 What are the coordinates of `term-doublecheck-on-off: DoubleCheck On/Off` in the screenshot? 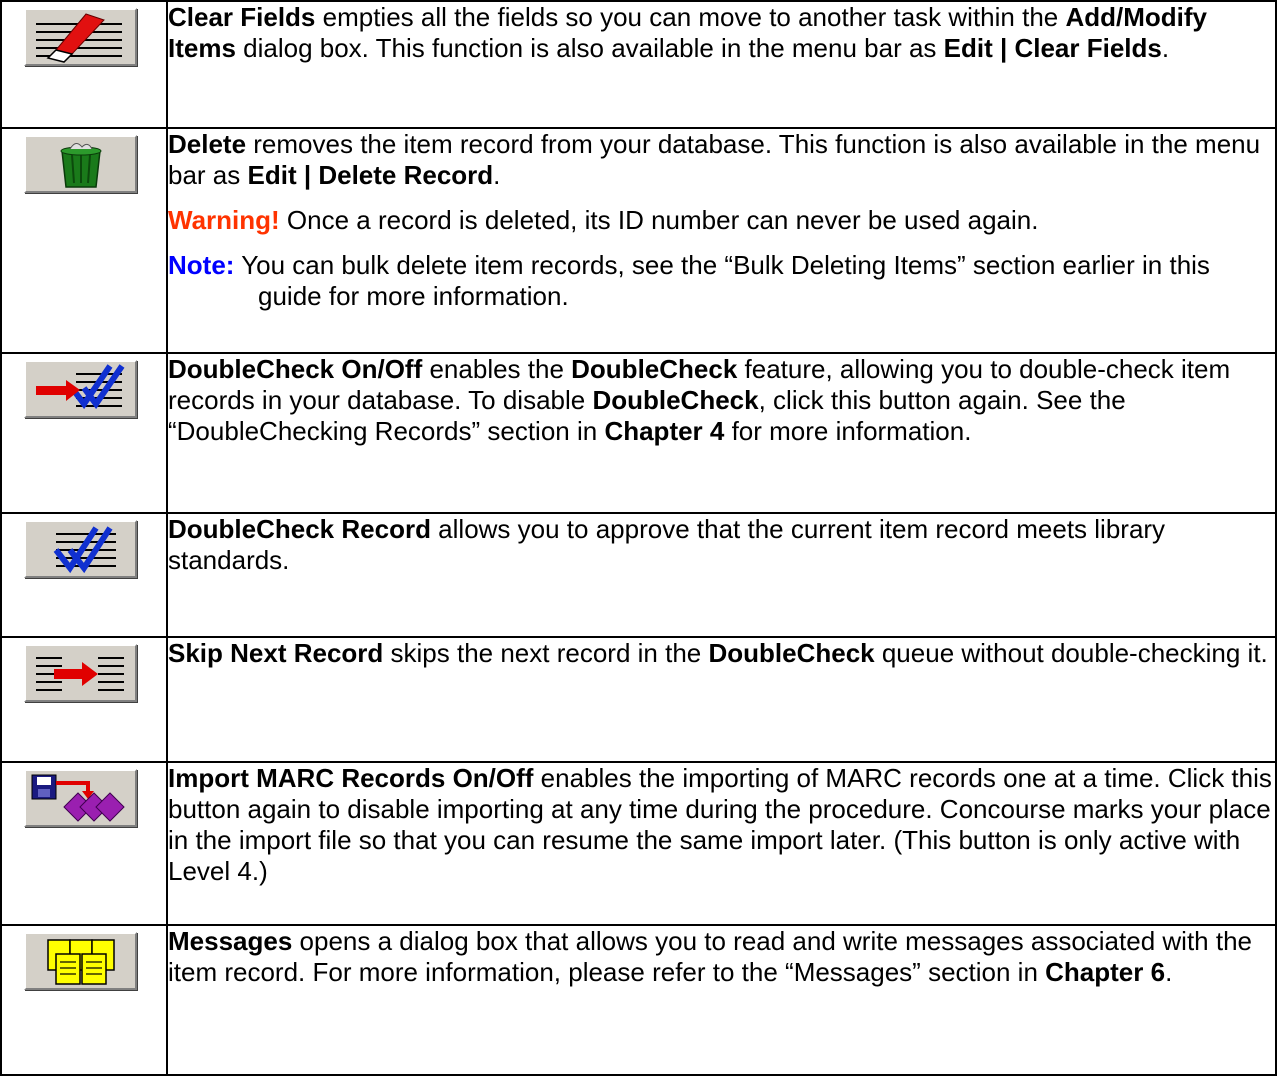 It's located at (295, 369).